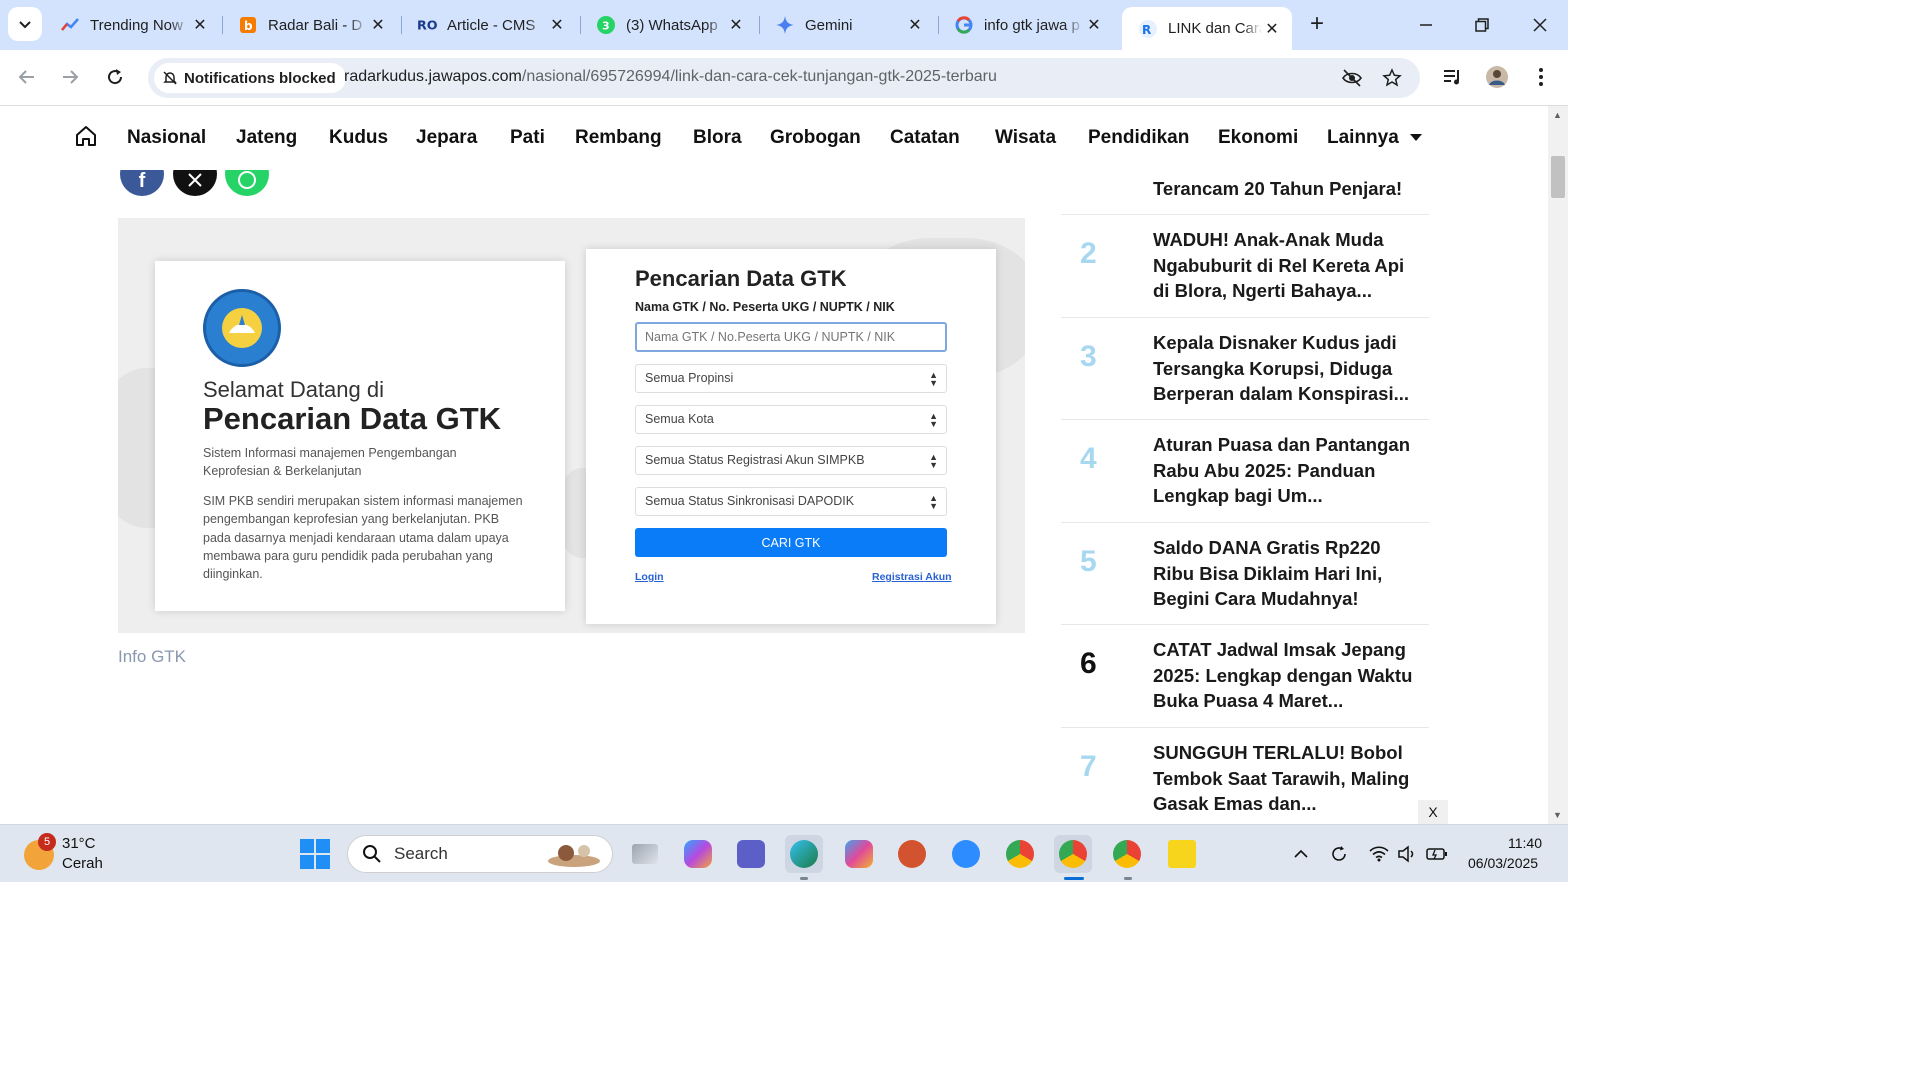 The width and height of the screenshot is (1920, 1080). I want to click on notifications-blocked-chip: Notifications blocked, so click(250, 78).